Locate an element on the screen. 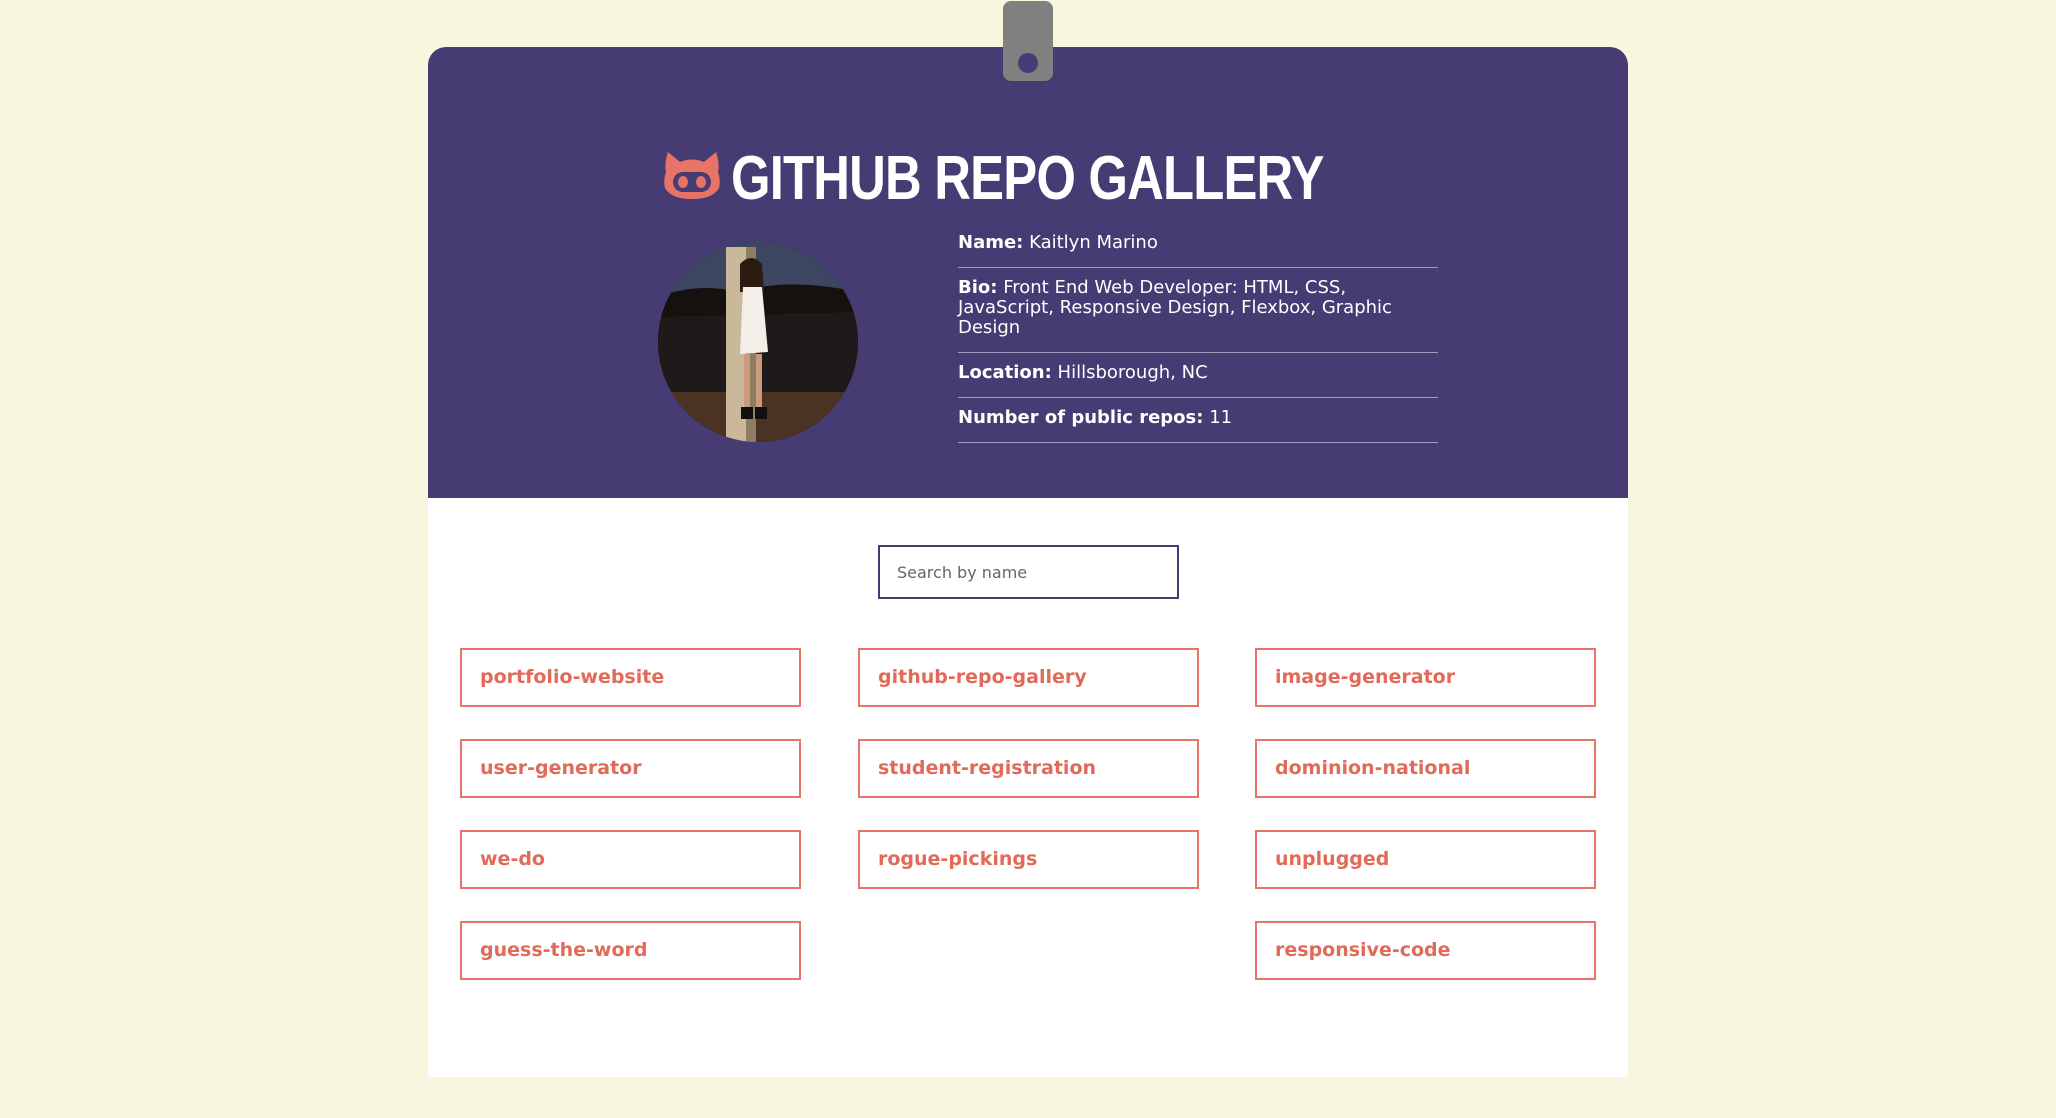 This screenshot has height=1118, width=2056. profile-location-row: Location: Hillsborough, NC is located at coordinates (1198, 375).